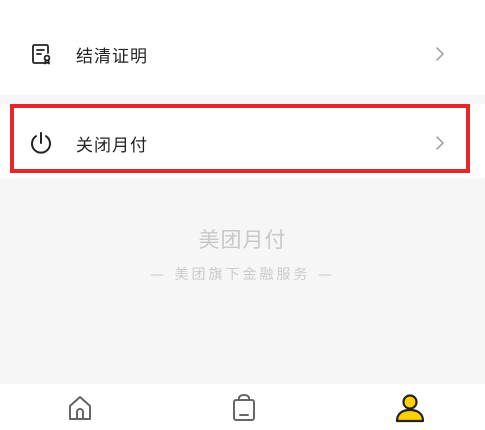 Image resolution: width=485 pixels, height=430 pixels. I want to click on tab-home, so click(80, 410).